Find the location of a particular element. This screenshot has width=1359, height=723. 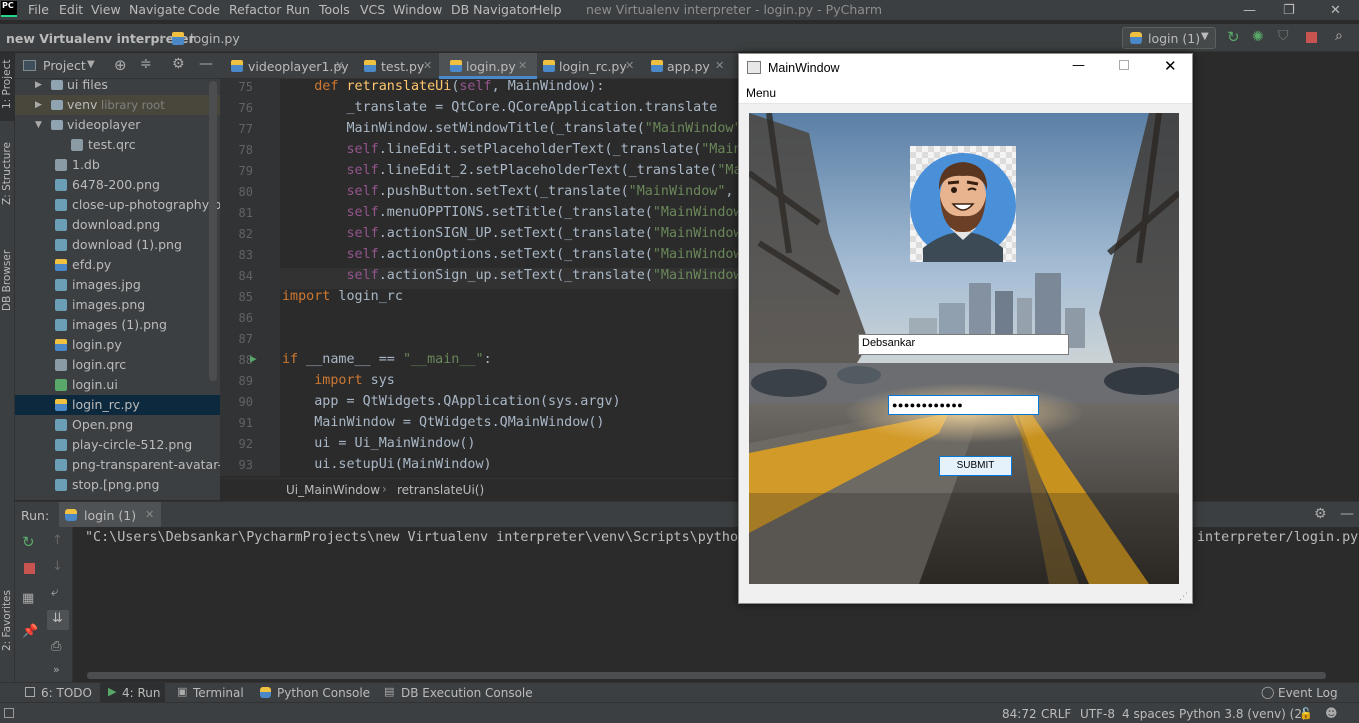

tree-item: login_rc.py is located at coordinates (117, 405).